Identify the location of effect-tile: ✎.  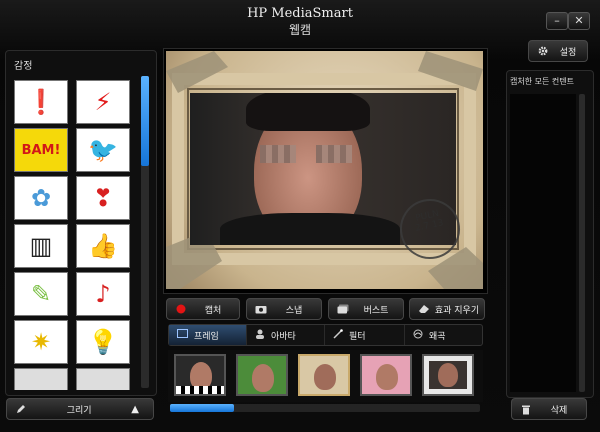
(41, 294).